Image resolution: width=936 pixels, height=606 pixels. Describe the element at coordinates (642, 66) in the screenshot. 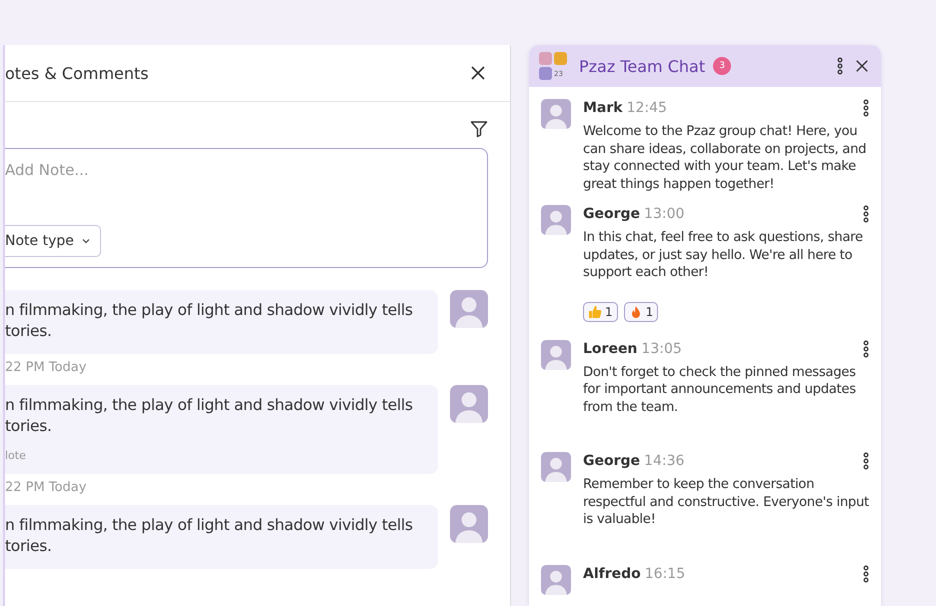

I see `chat-title: Pzaz Team Chat` at that location.